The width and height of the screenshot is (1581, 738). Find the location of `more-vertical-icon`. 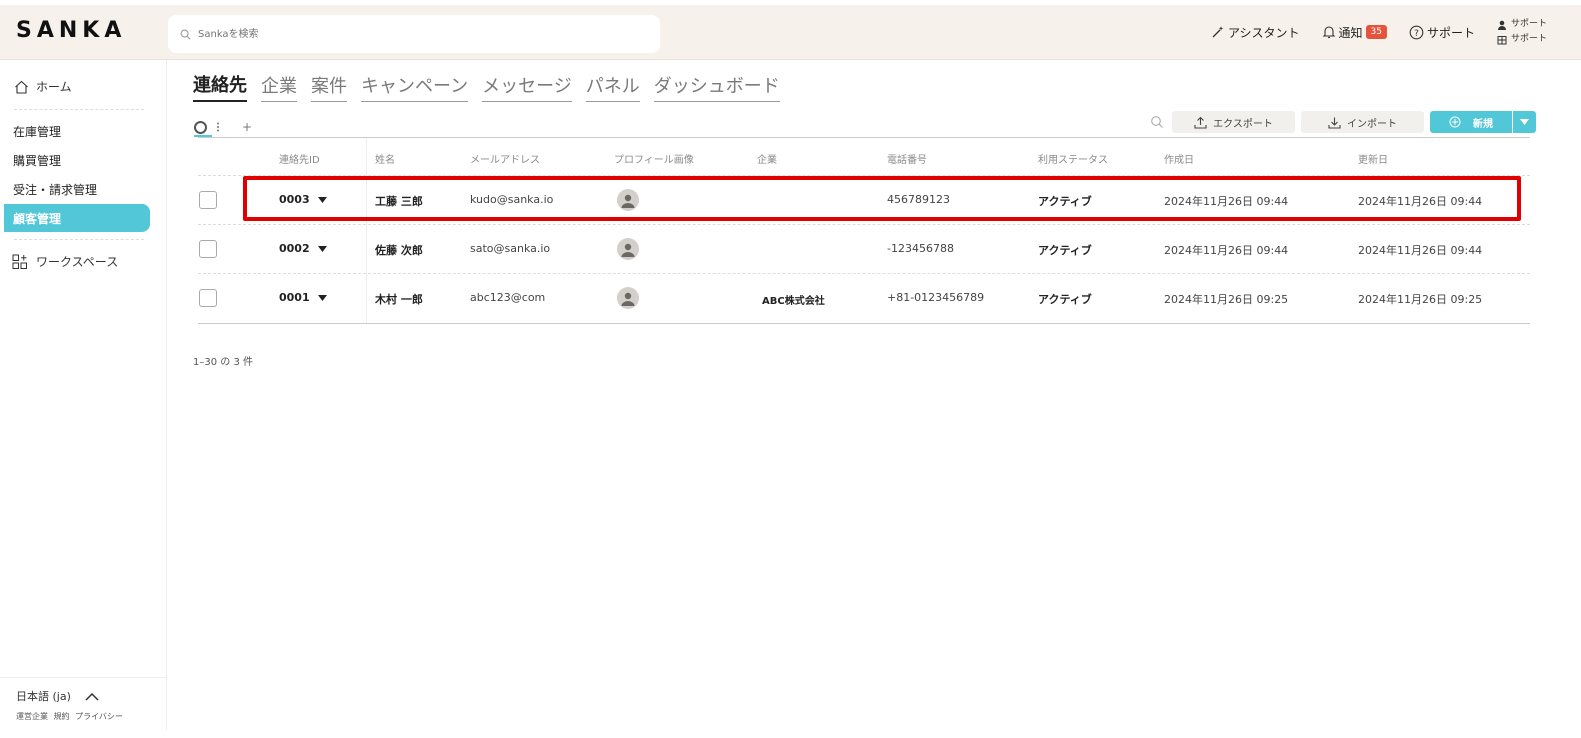

more-vertical-icon is located at coordinates (218, 127).